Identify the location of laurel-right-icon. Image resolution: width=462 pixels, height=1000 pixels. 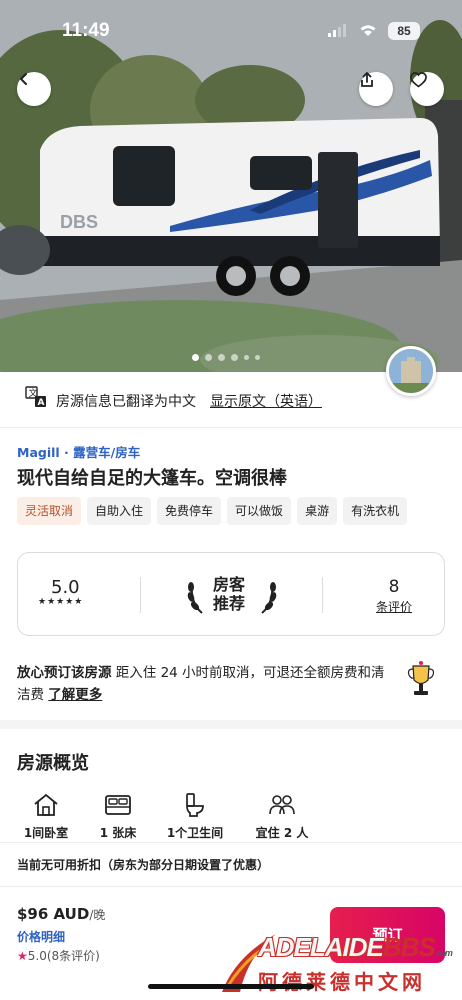
(267, 597).